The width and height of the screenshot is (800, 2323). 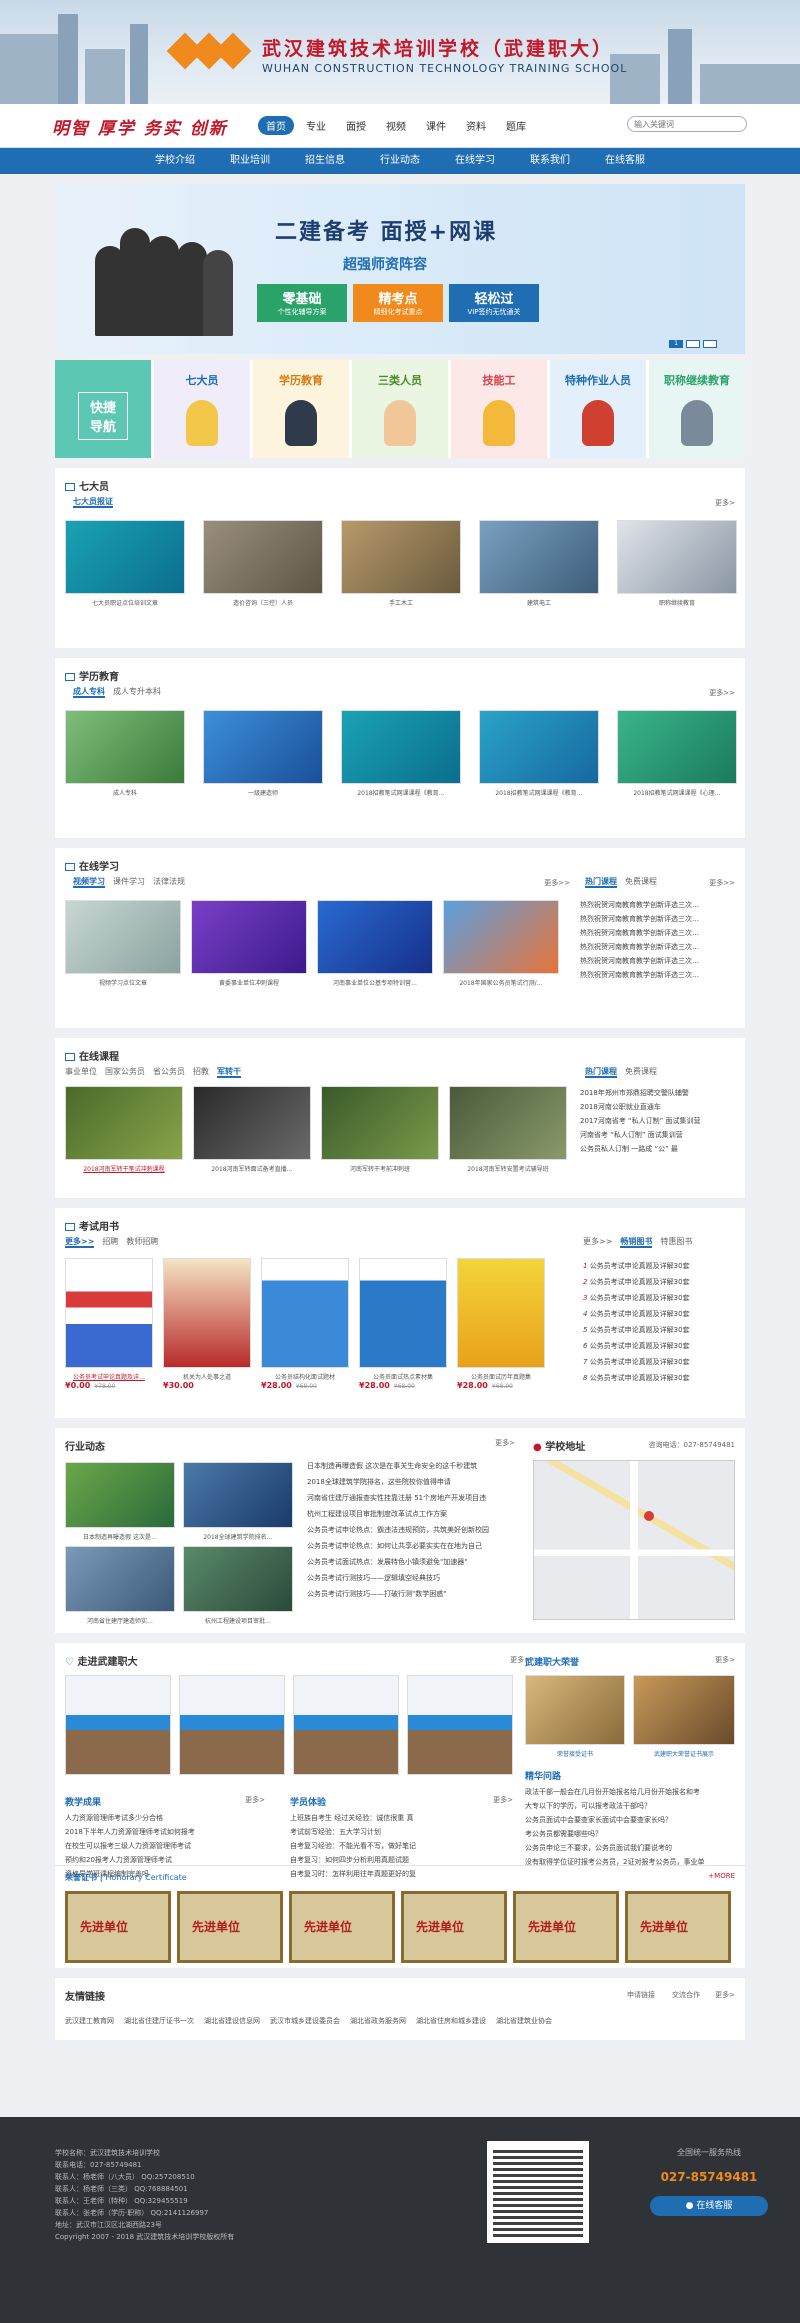 I want to click on course-card: 职称继续教育, so click(x=677, y=563).